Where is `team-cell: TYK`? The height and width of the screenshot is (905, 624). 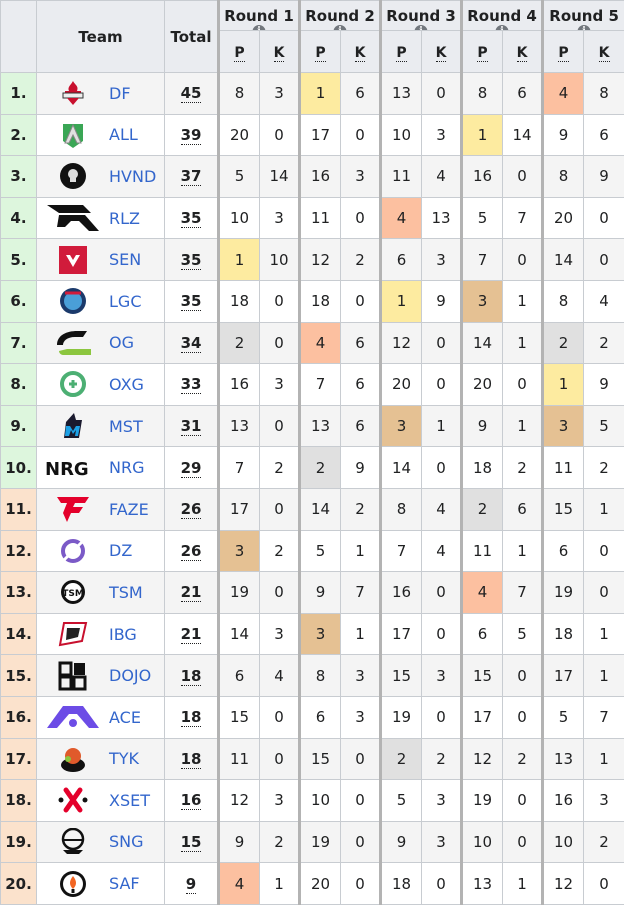 team-cell: TYK is located at coordinates (101, 759).